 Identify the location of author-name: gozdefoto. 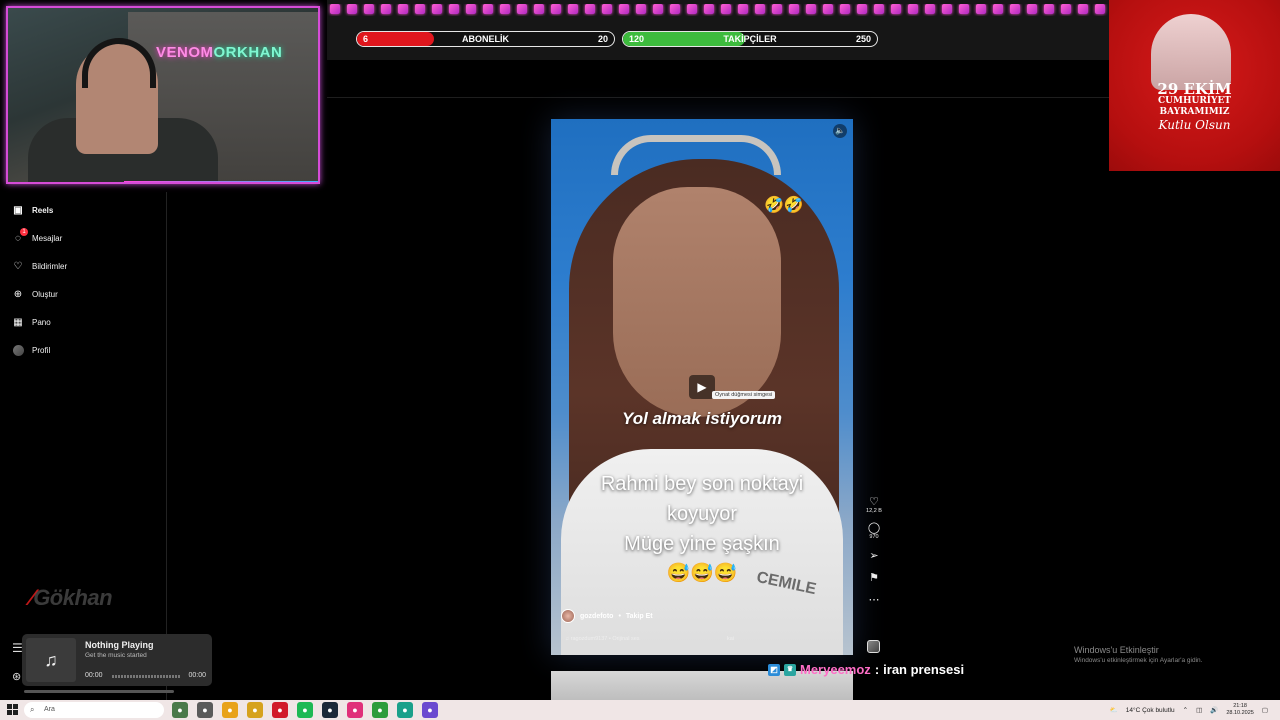
(596, 616).